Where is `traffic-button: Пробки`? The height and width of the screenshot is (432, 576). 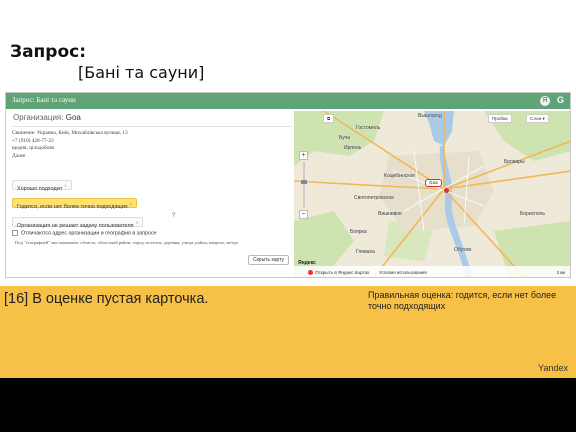
traffic-button: Пробки is located at coordinates (500, 118).